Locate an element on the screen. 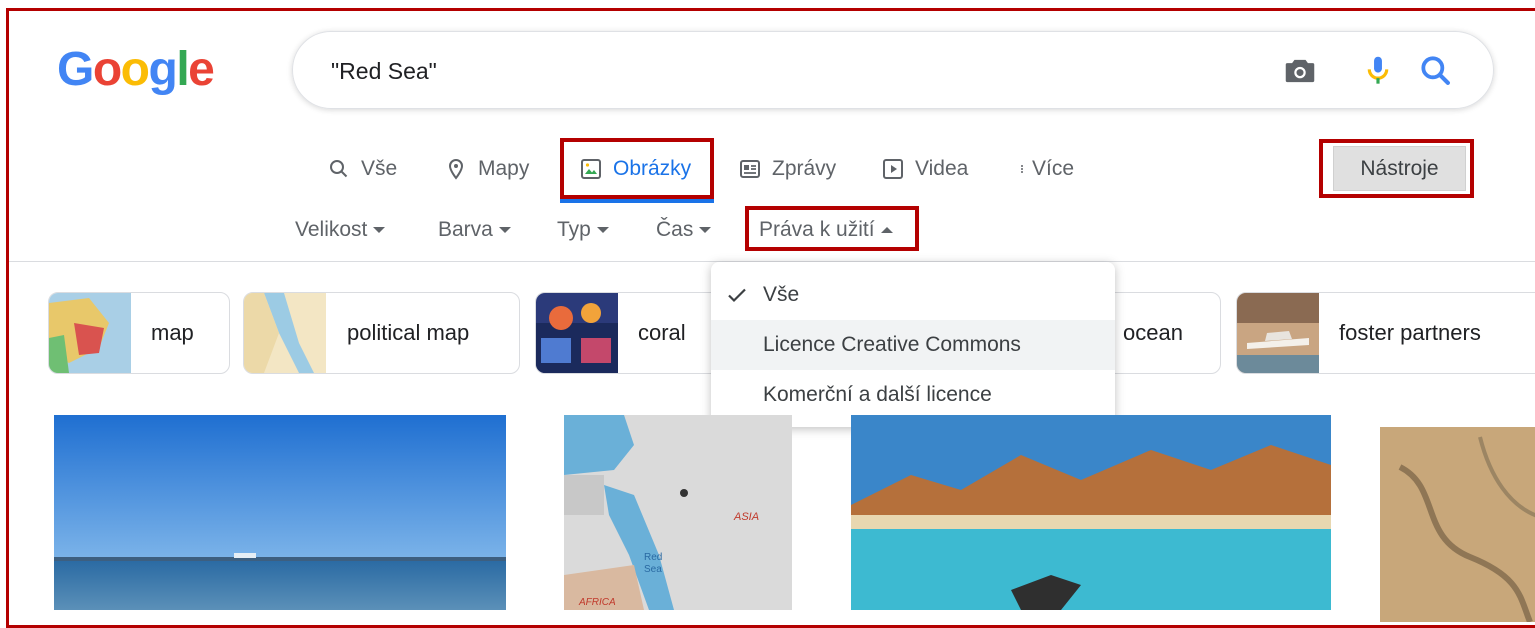 Image resolution: width=1535 pixels, height=628 pixels. chip-label: coral is located at coordinates (662, 332).